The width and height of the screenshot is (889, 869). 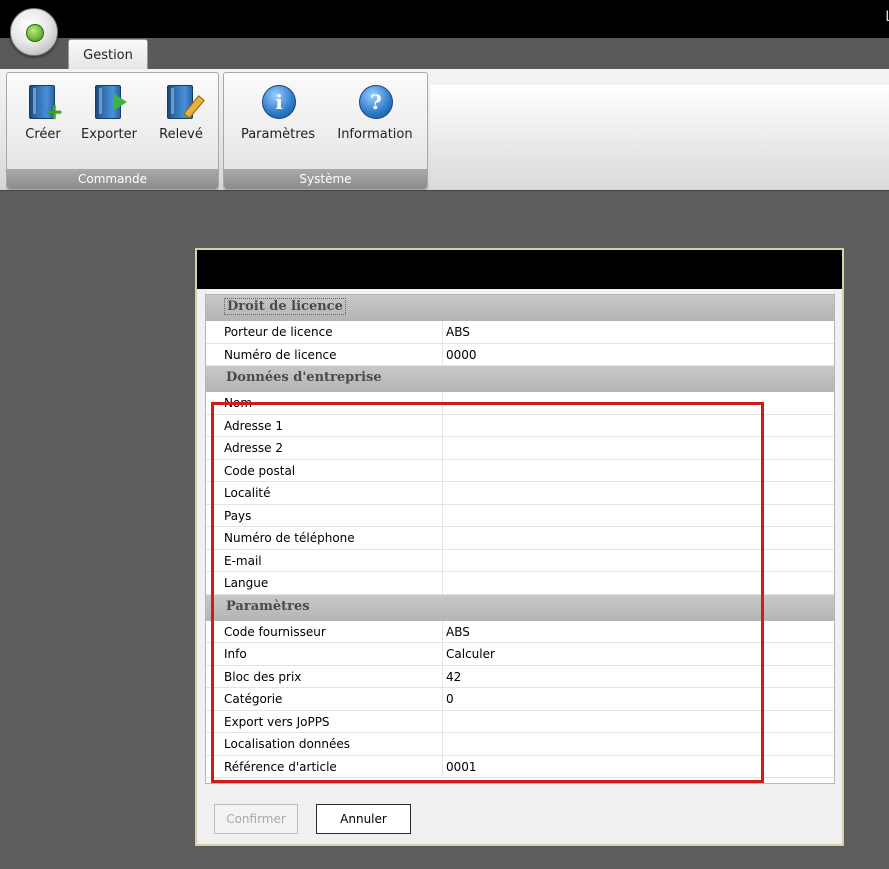 What do you see at coordinates (363, 819) in the screenshot?
I see `cancel-button: Annuler` at bounding box center [363, 819].